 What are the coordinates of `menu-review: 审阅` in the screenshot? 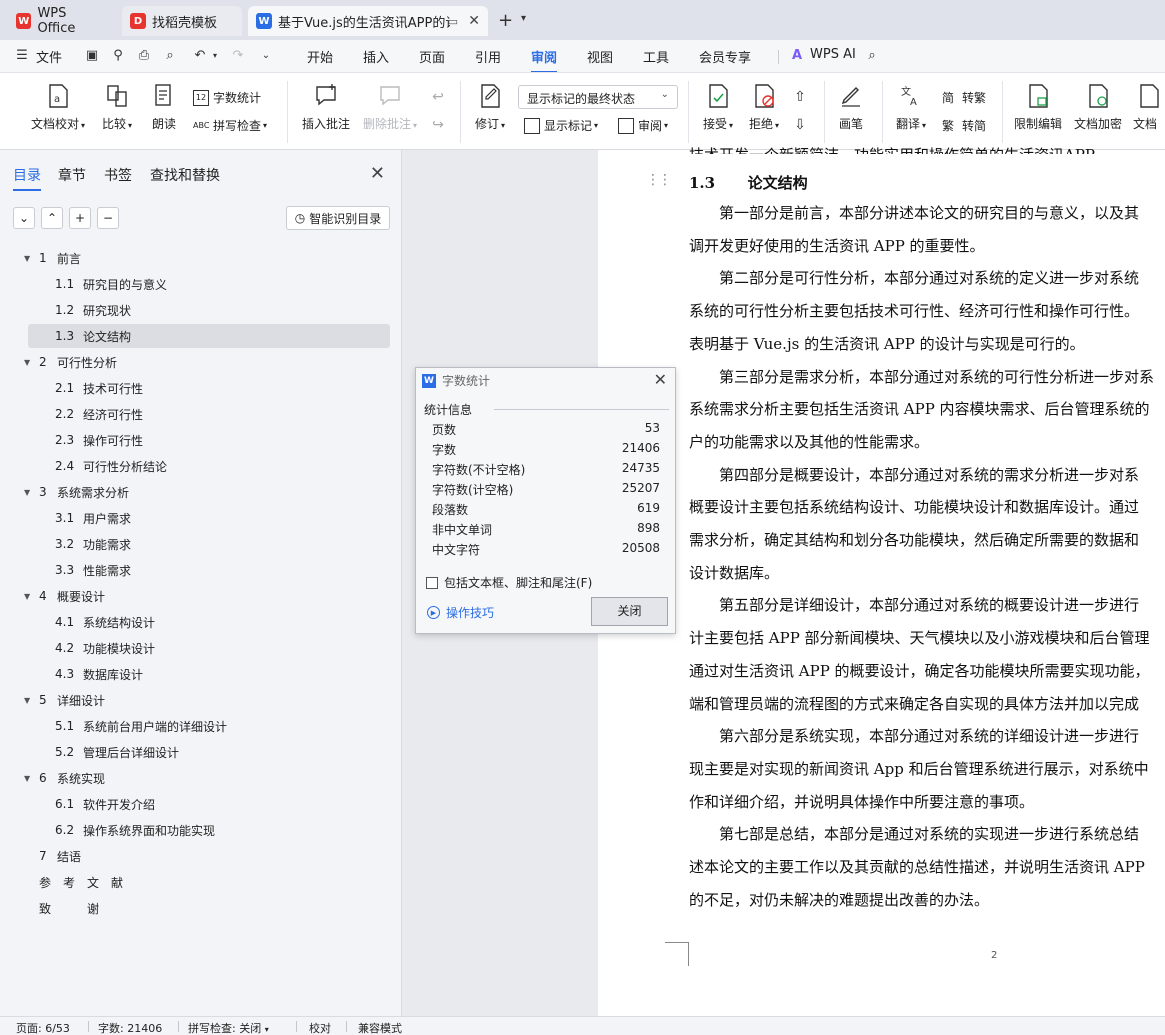 It's located at (544, 60).